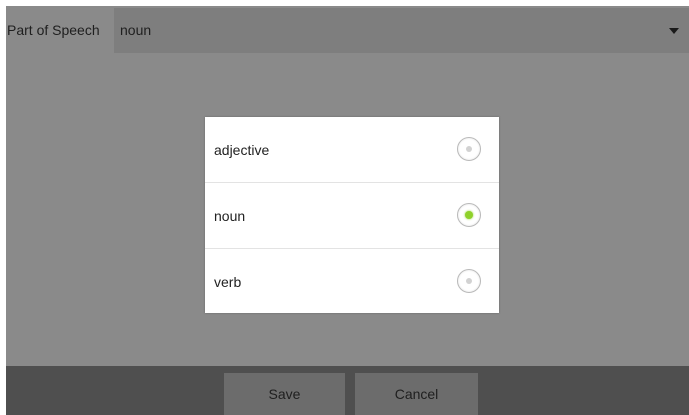 The width and height of the screenshot is (689, 415). Describe the element at coordinates (352, 149) in the screenshot. I see `option-adjective: adjective` at that location.